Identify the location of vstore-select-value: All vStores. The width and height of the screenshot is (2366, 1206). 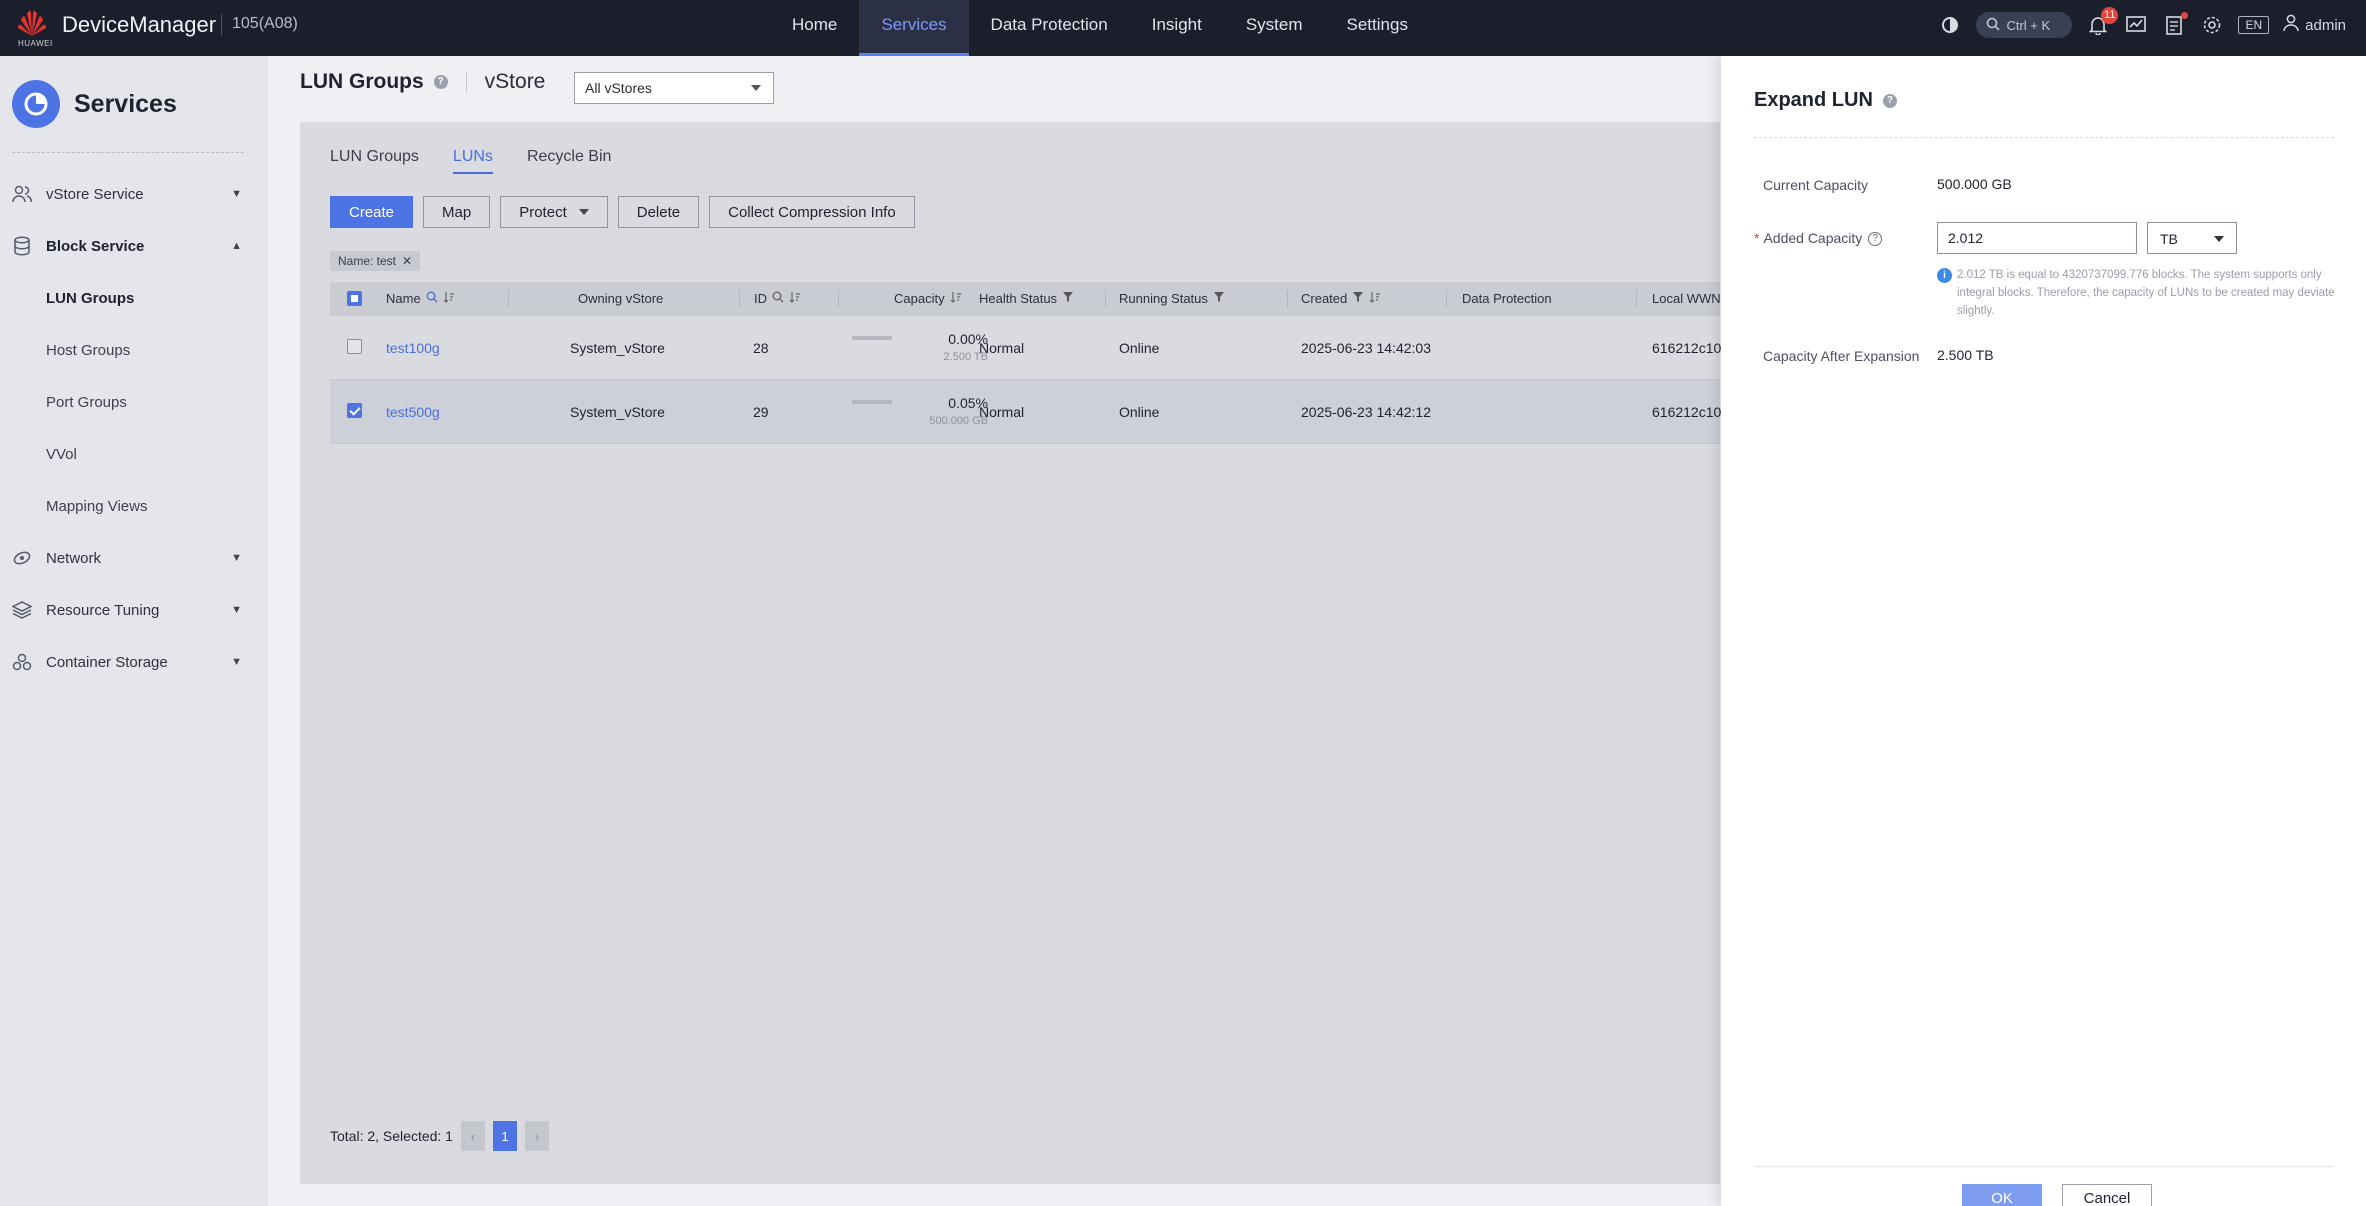
(618, 88).